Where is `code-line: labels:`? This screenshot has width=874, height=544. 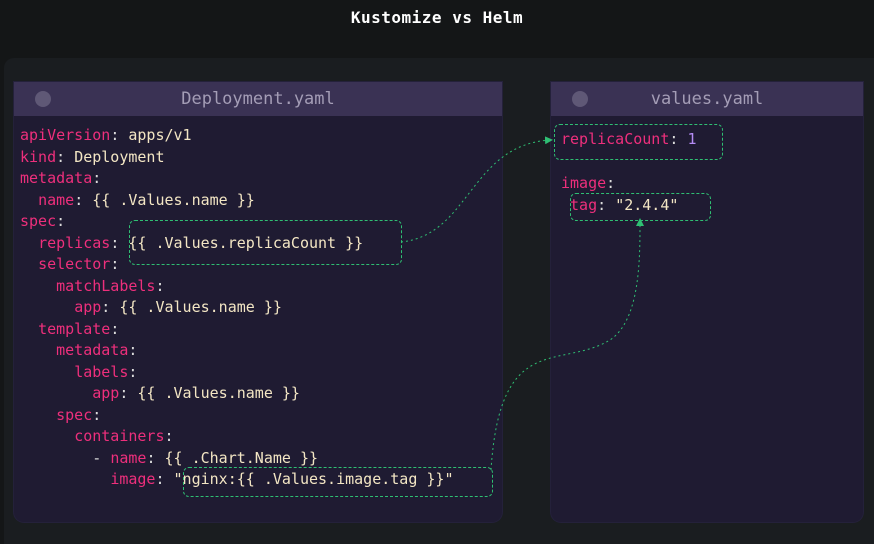 code-line: labels: is located at coordinates (78, 372).